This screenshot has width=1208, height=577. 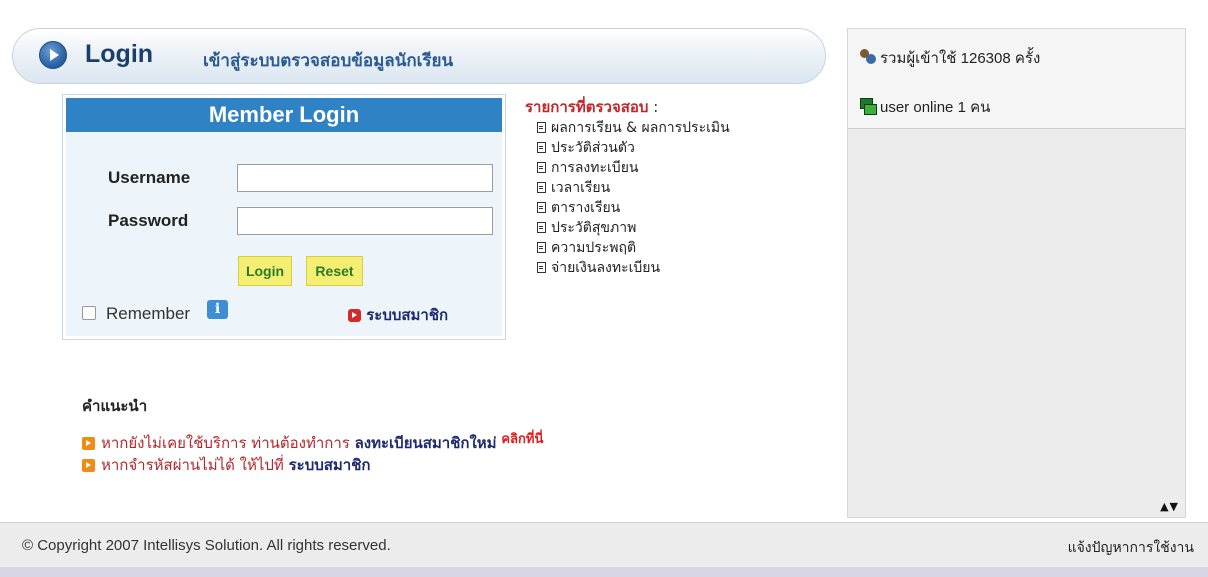 I want to click on advice-row-password: หากจำรหัสผ่านไม่ได้ ให้ไปที่ ระบบสมาชิก, so click(x=226, y=465).